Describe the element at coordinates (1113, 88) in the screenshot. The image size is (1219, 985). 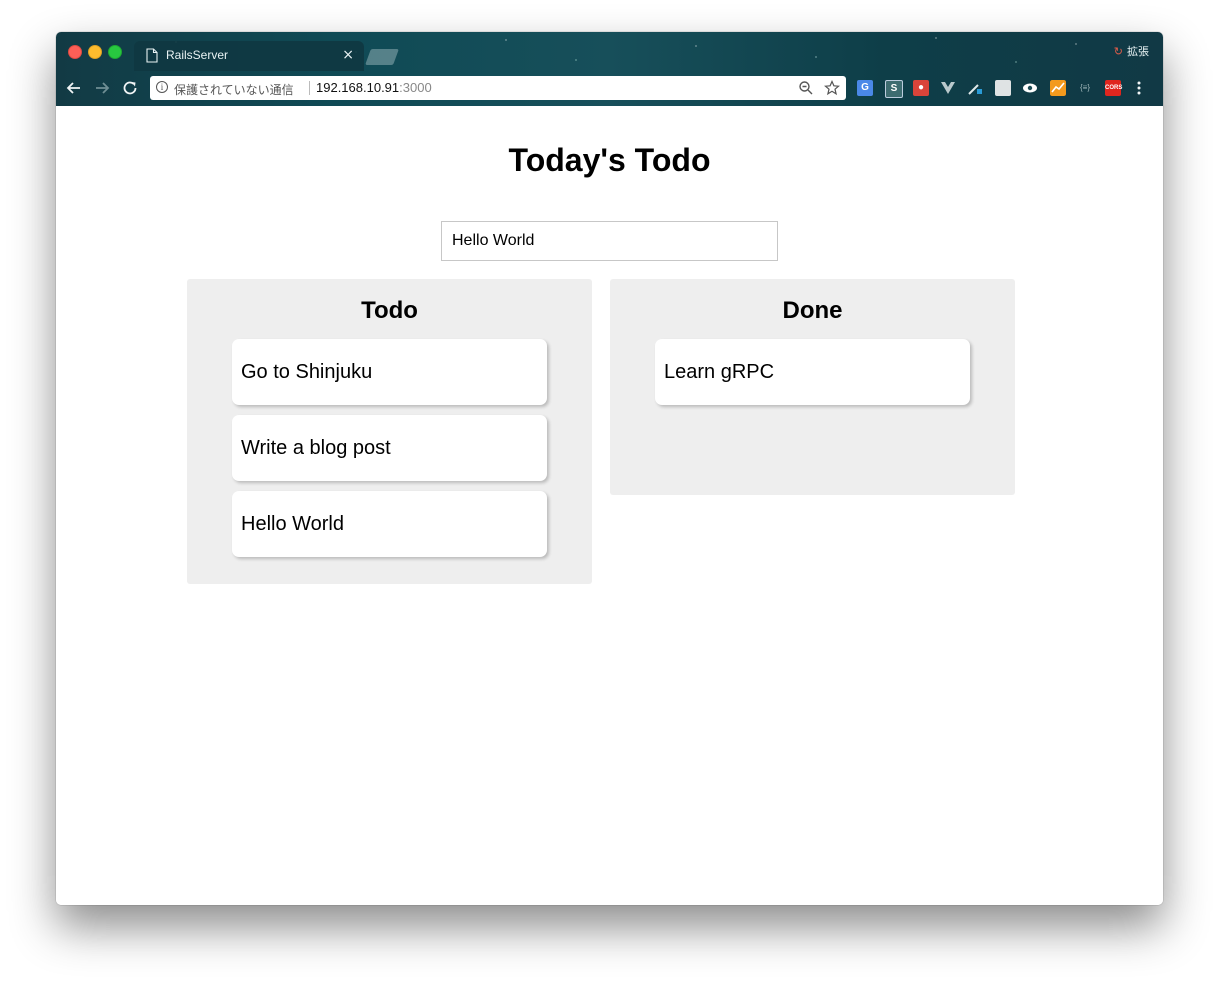
I see `cors-icon: CORS` at that location.